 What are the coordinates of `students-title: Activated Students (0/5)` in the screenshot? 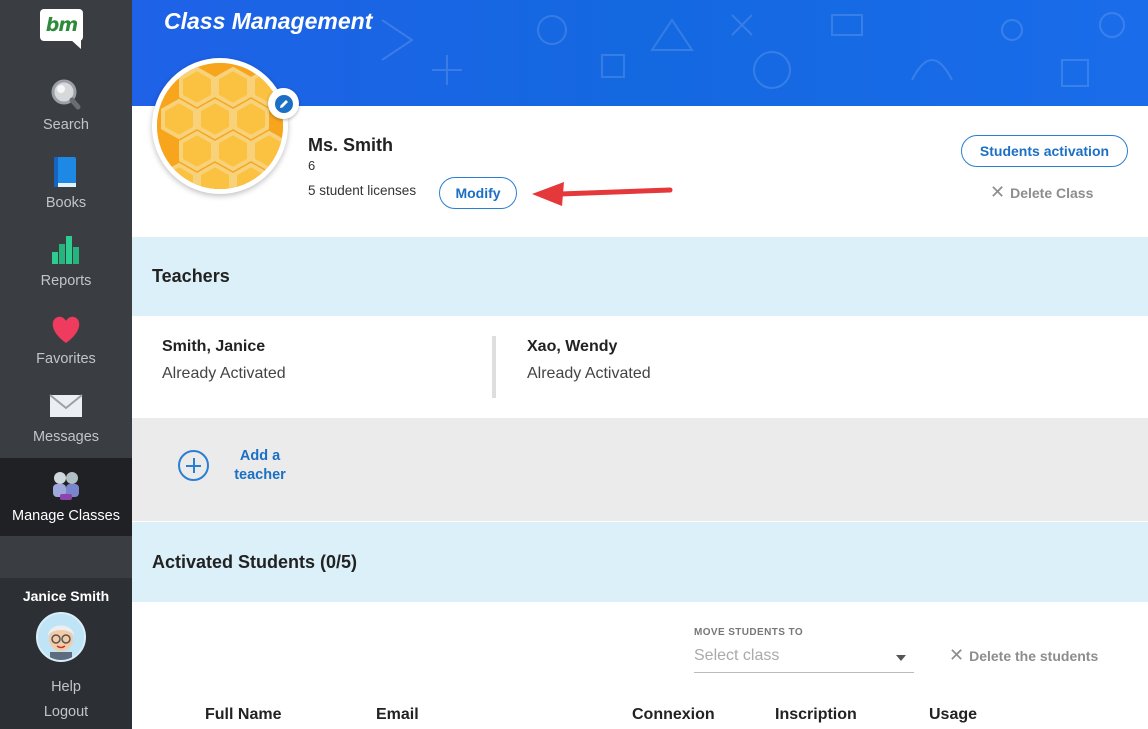 It's located at (255, 562).